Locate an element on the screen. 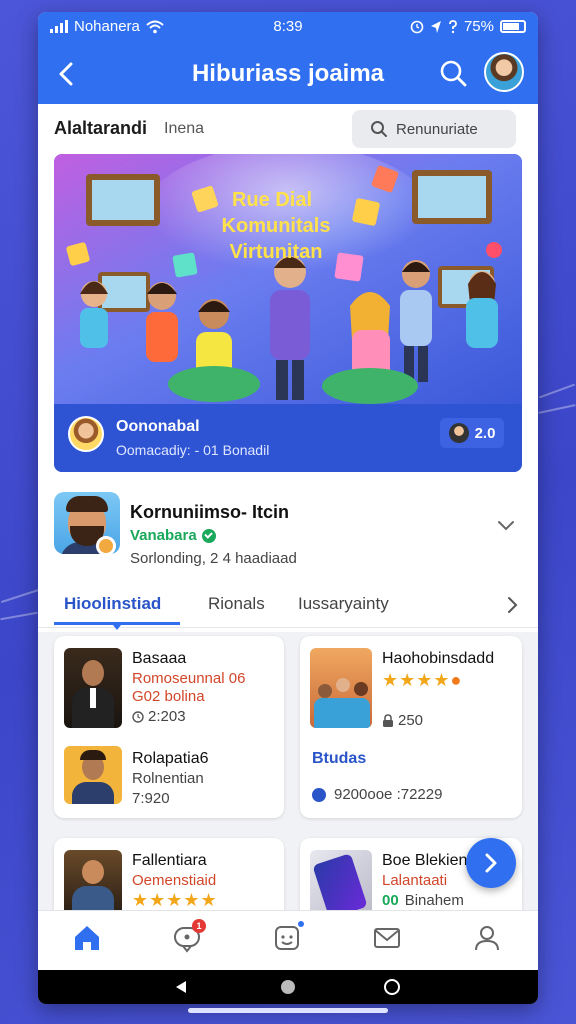 Image resolution: width=576 pixels, height=1024 pixels. system-recents-icon is located at coordinates (392, 987).